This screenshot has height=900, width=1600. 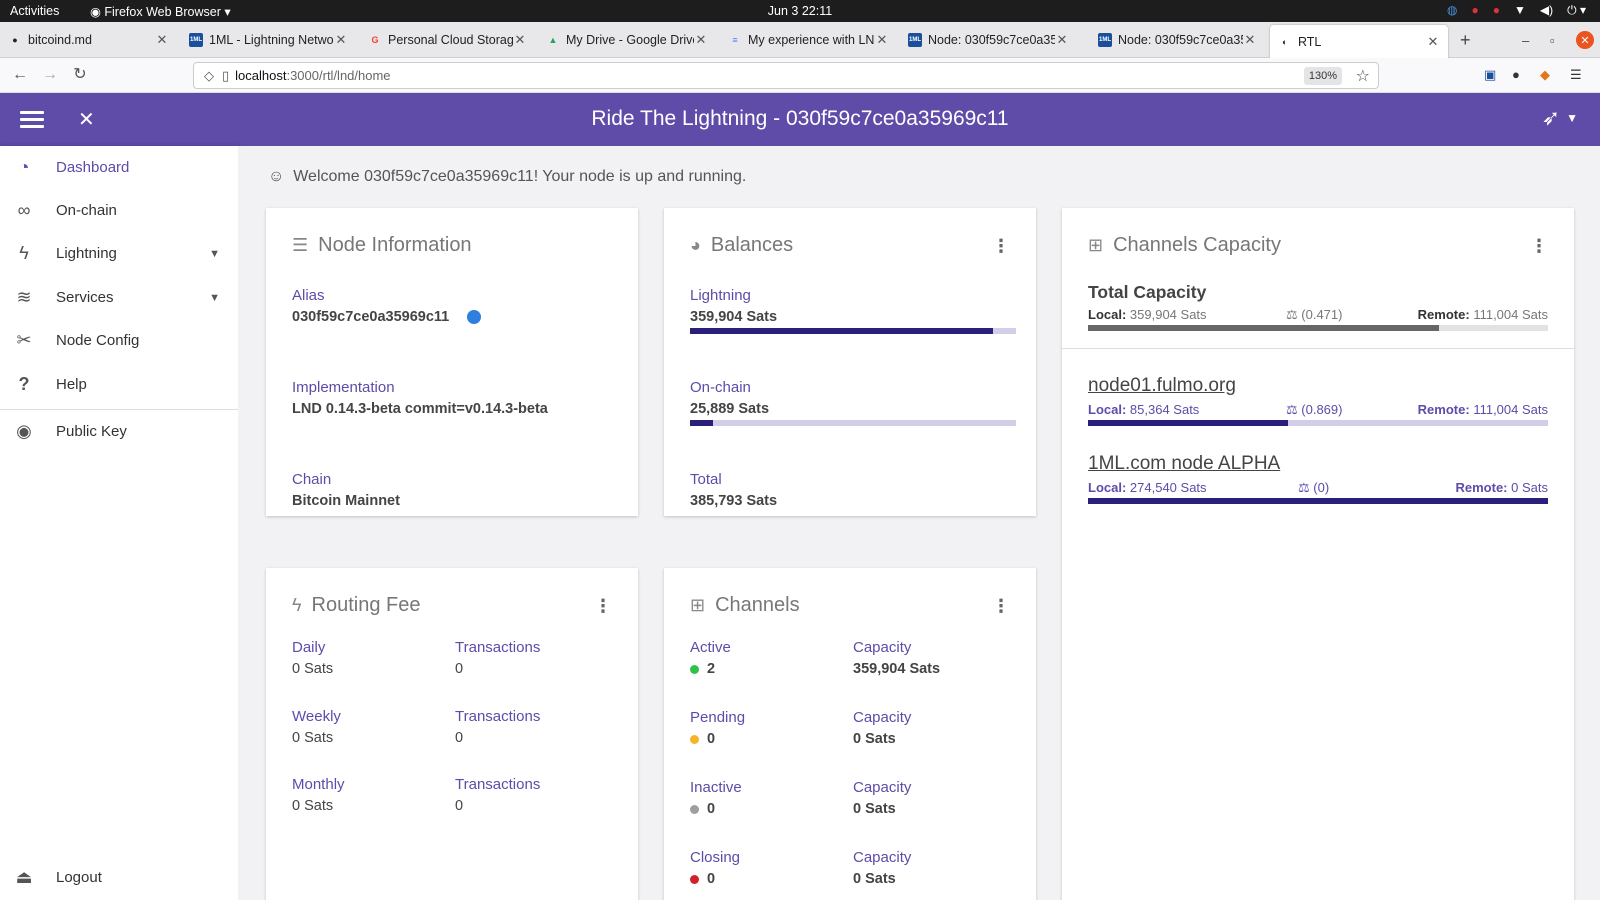 I want to click on weekly-tx-value: 0, so click(x=459, y=738).